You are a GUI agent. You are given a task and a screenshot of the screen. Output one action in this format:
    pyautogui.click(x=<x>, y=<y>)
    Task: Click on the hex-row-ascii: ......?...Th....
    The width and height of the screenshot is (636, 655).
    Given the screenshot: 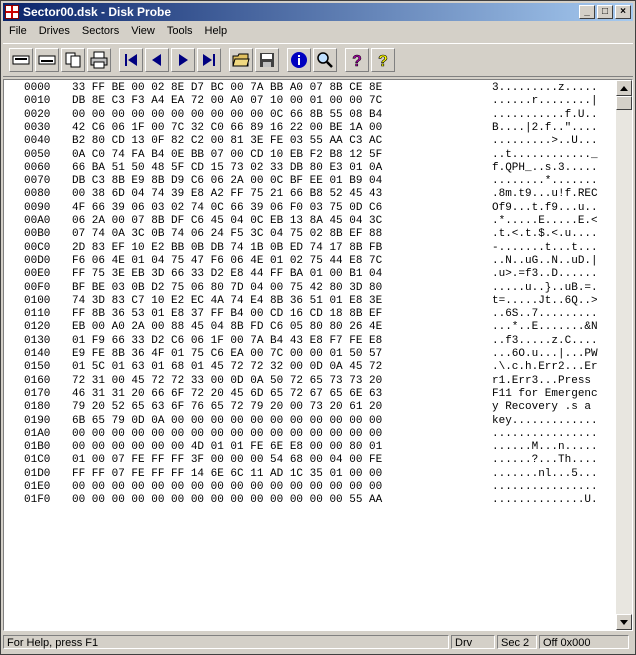 What is the action you would take?
    pyautogui.click(x=545, y=460)
    